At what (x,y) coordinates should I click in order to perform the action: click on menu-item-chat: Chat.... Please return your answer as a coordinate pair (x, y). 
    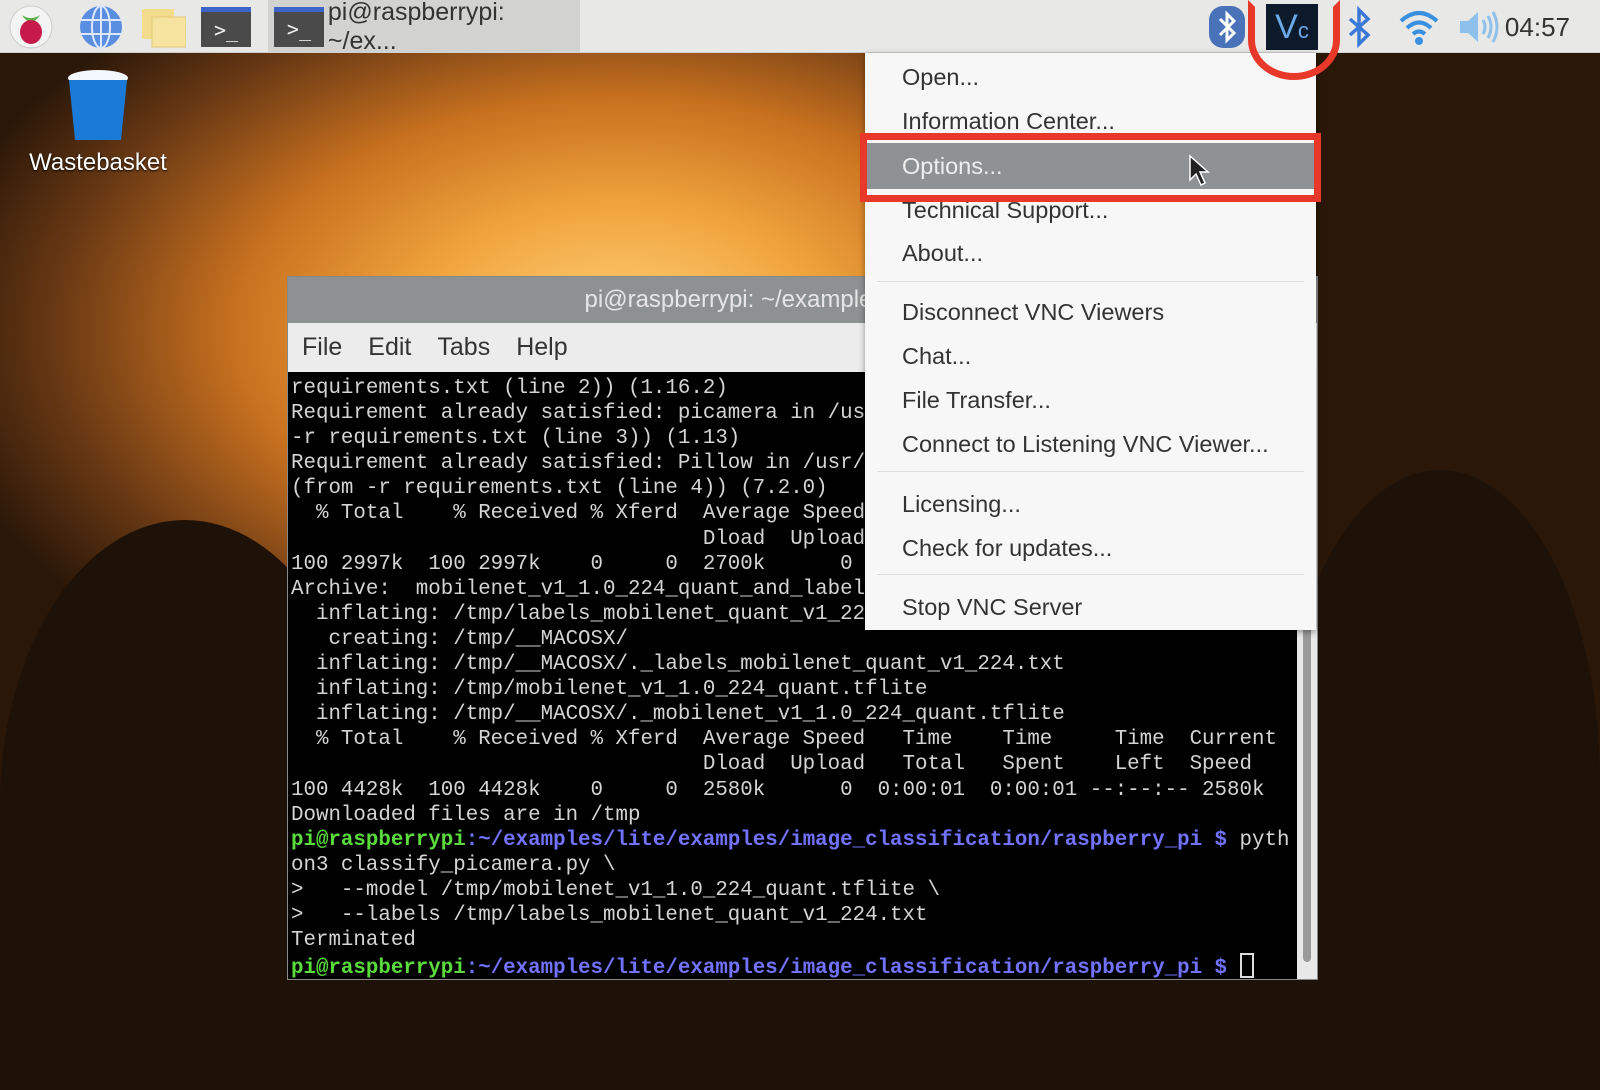
    Looking at the image, I should click on (1090, 356).